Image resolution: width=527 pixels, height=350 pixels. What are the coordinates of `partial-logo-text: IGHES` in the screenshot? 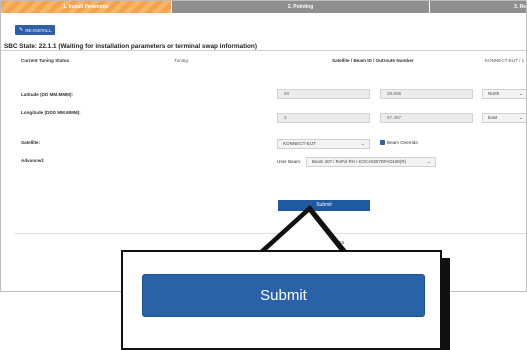 It's located at (337, 242).